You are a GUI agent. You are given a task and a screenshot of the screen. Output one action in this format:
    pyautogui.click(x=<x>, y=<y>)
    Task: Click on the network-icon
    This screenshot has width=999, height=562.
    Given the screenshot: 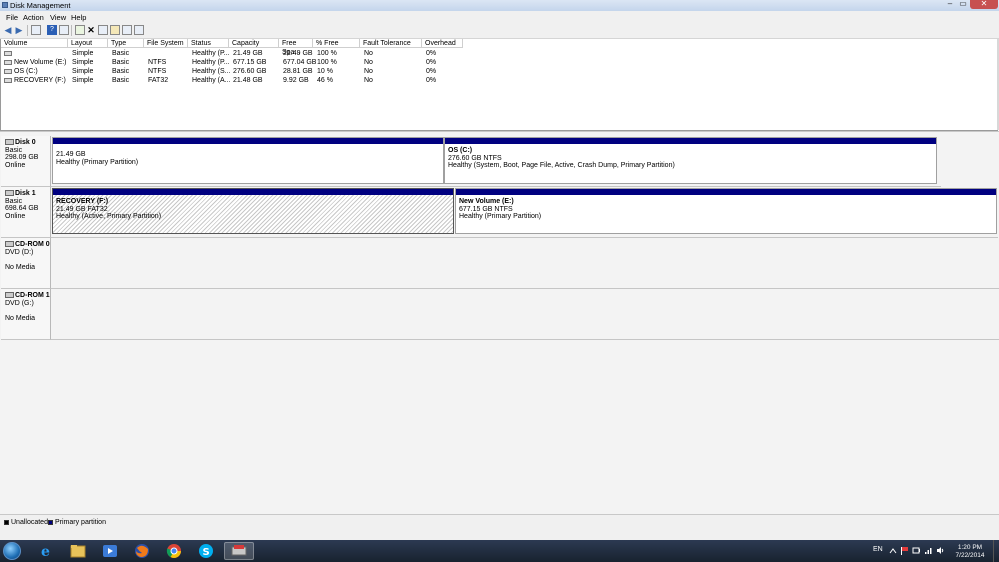 What is the action you would take?
    pyautogui.click(x=928, y=550)
    